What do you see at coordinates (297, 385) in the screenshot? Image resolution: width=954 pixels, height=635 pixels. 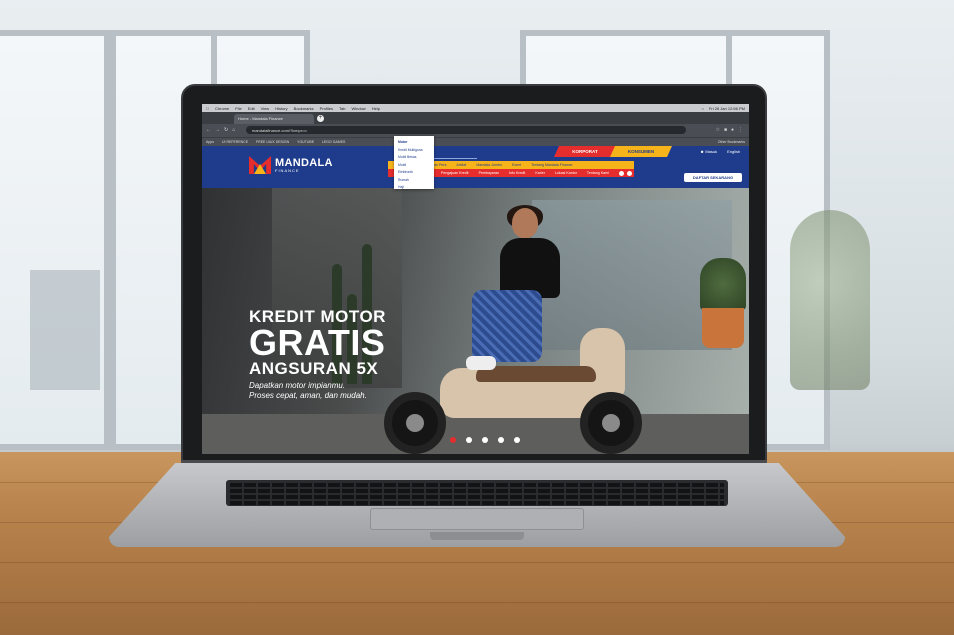 I see `tagline-line1: Dapatkan motor impianmu.` at bounding box center [297, 385].